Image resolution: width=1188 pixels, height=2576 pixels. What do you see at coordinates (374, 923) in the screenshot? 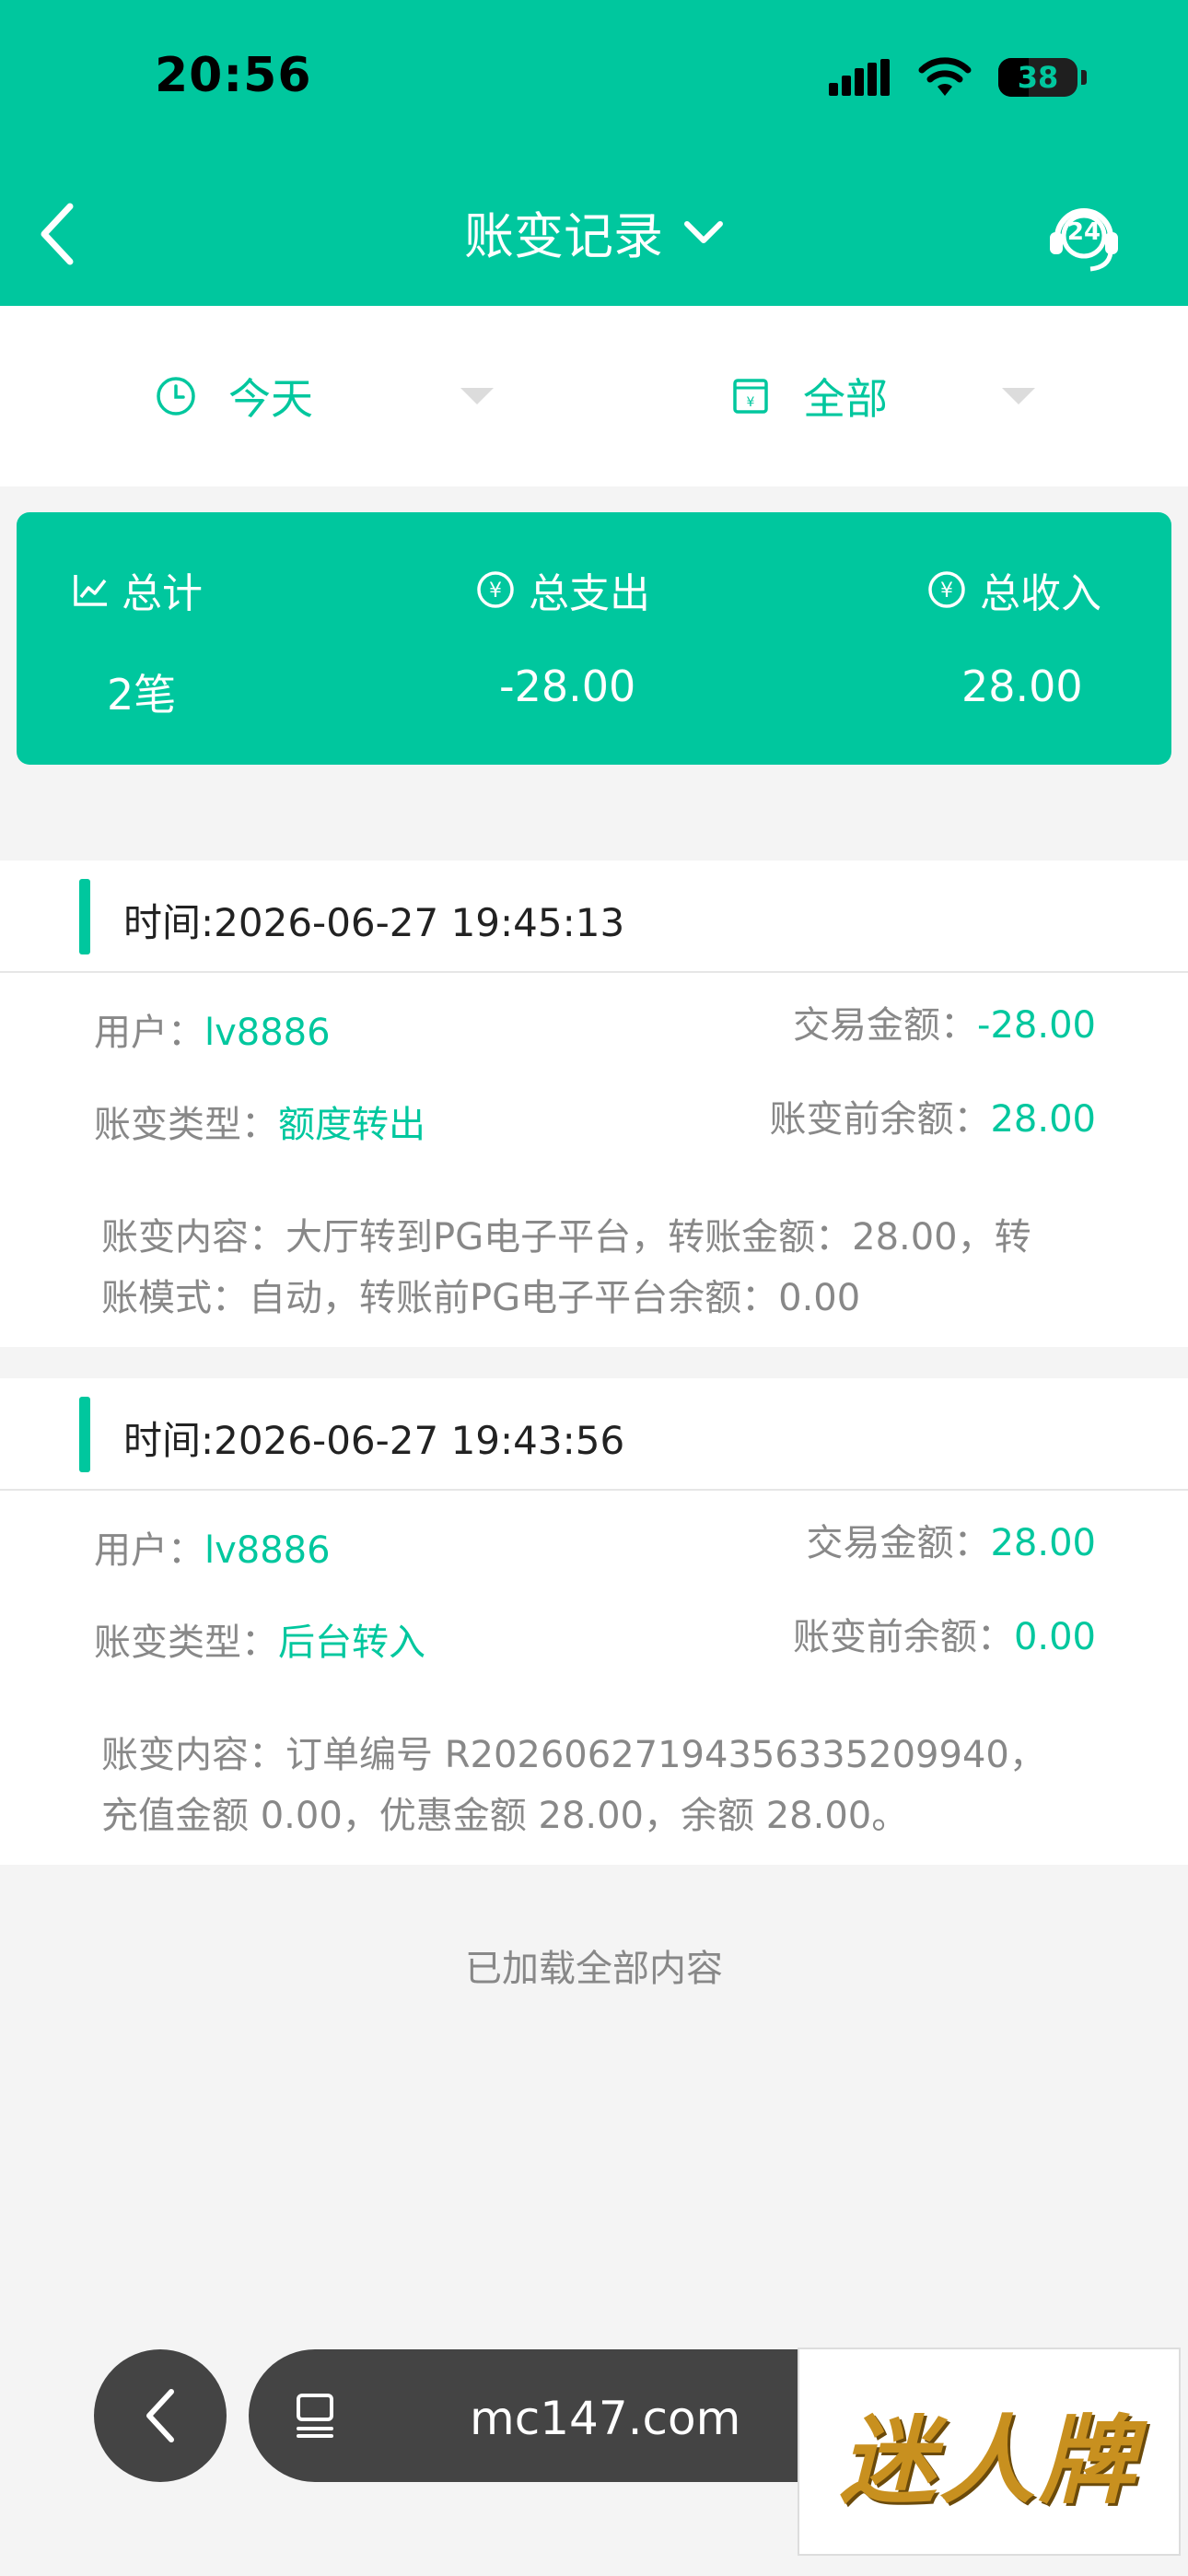
I see `record-time: 时间:2026-06-27 19:45:13` at bounding box center [374, 923].